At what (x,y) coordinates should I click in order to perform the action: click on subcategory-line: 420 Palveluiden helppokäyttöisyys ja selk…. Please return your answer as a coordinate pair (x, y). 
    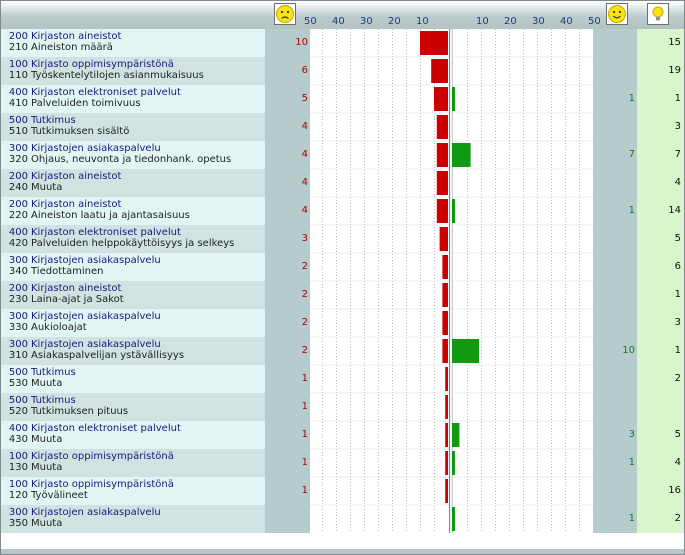
    Looking at the image, I should click on (134, 243).